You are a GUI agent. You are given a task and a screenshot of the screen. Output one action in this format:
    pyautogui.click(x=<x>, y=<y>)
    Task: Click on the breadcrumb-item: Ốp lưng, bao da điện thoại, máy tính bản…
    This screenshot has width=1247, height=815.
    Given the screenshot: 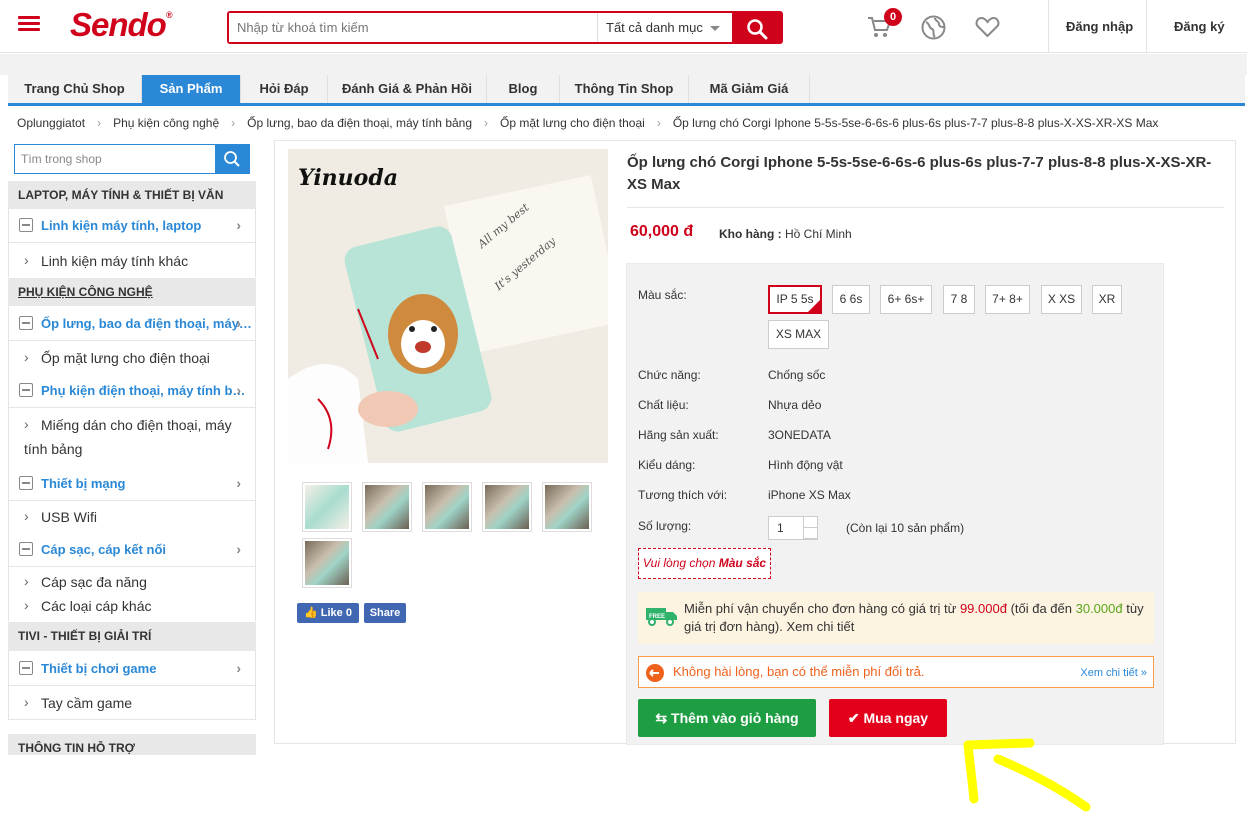 What is the action you would take?
    pyautogui.click(x=359, y=123)
    